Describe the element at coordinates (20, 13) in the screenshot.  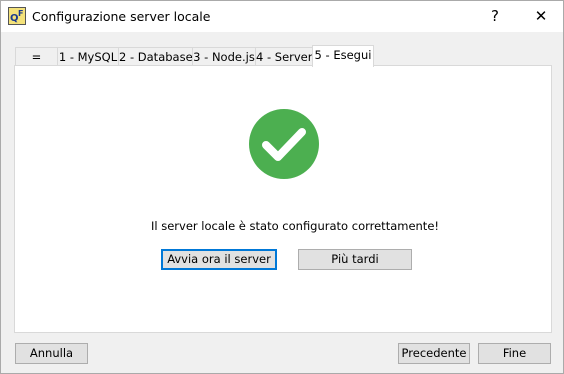
I see `svg-text: F` at that location.